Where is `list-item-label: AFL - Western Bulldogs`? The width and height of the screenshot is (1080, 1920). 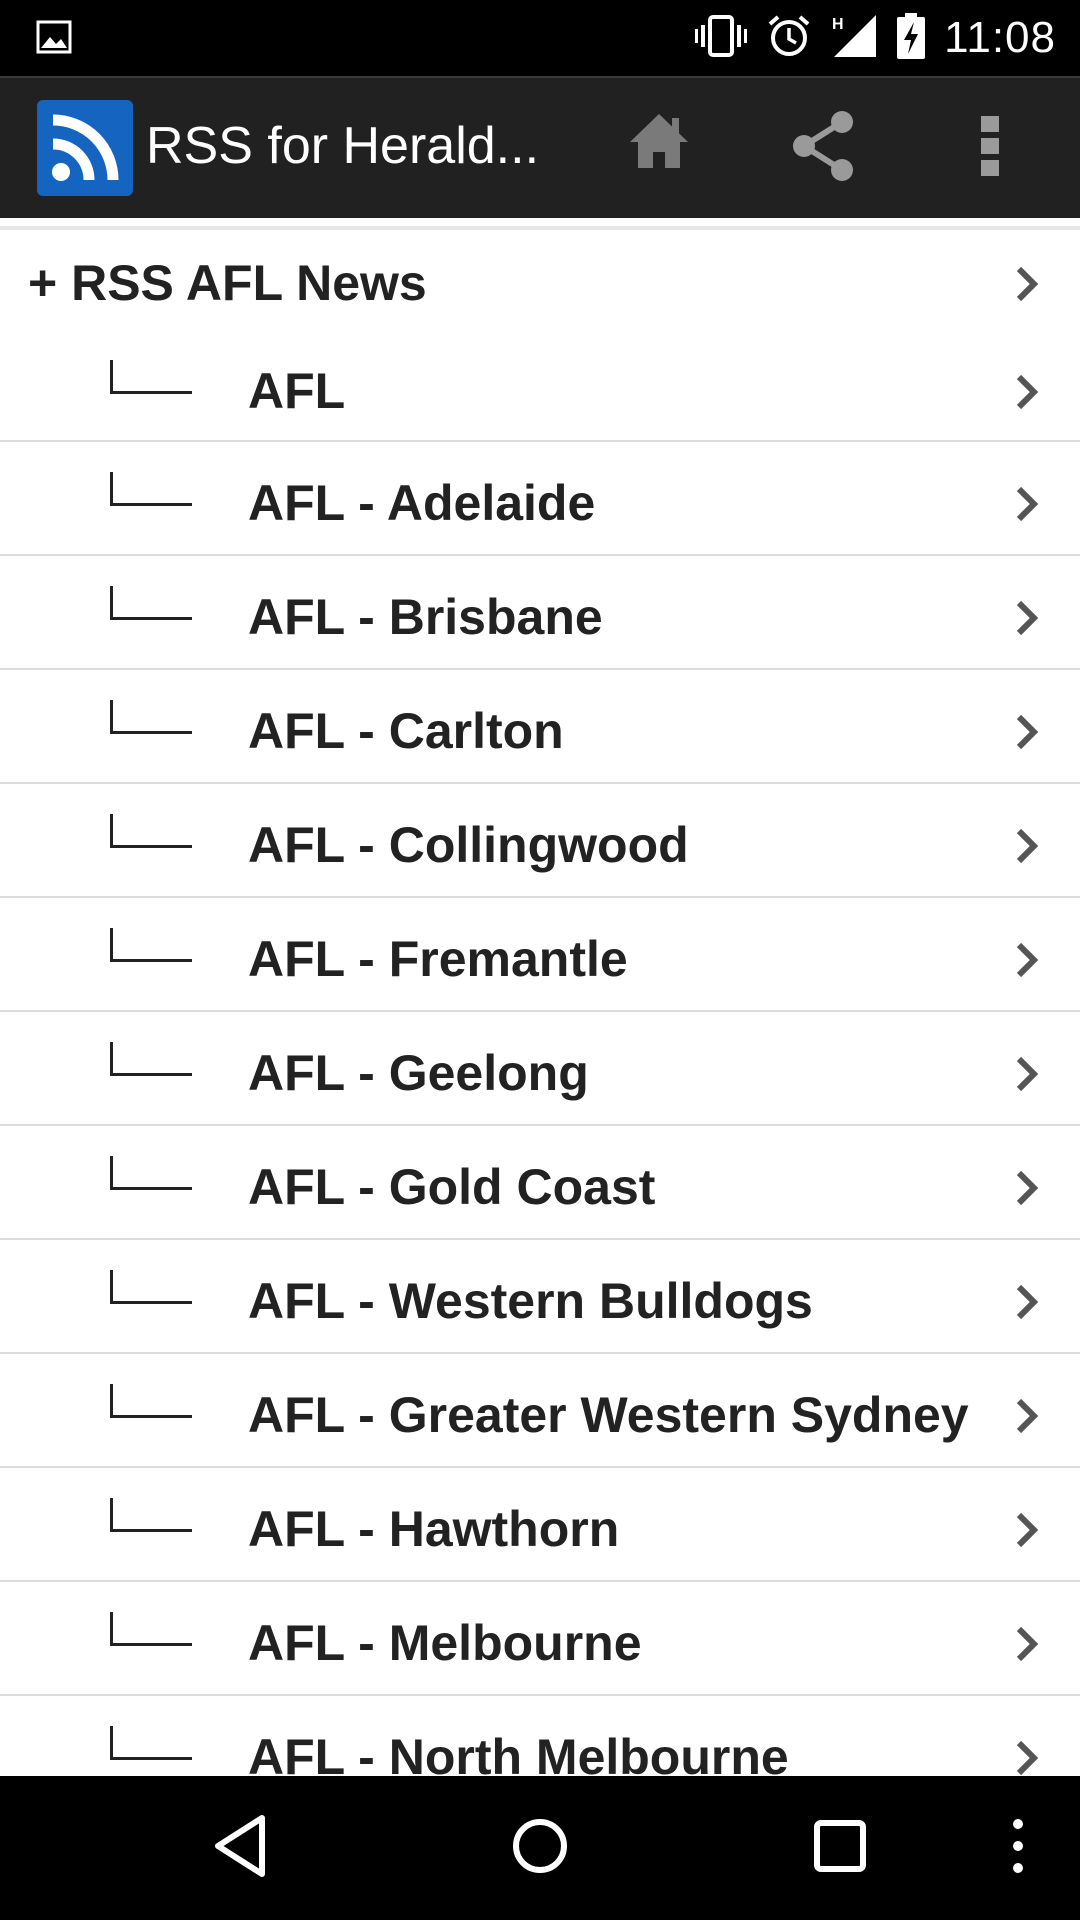
list-item-label: AFL - Western Bulldogs is located at coordinates (530, 1301).